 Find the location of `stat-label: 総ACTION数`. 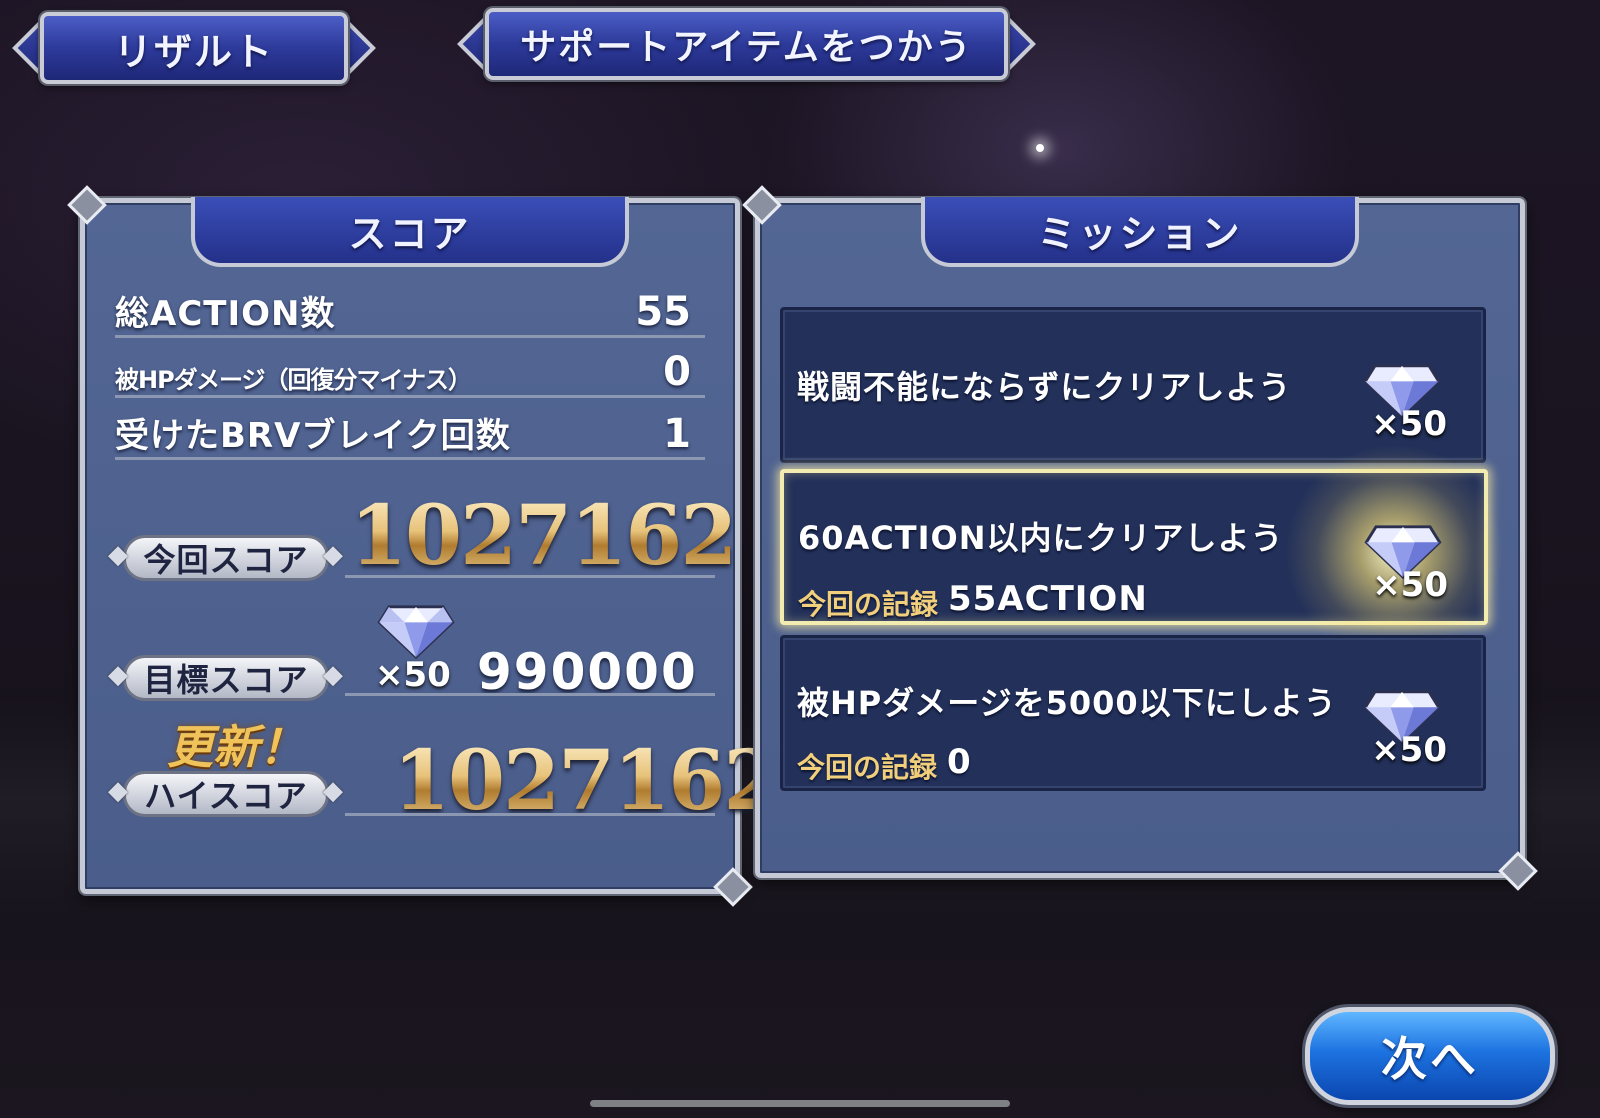

stat-label: 総ACTION数 is located at coordinates (225, 314).